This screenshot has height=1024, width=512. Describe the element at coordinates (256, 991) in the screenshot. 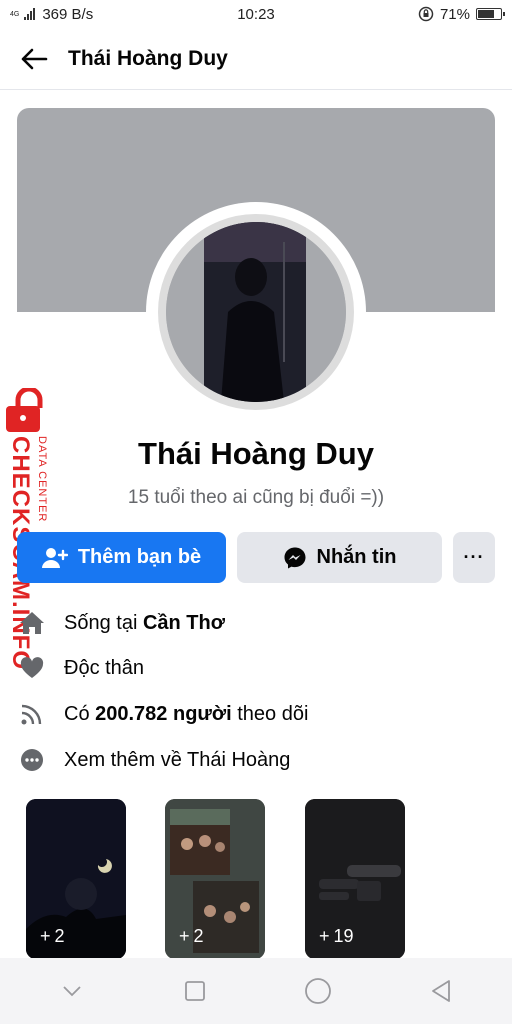

I see `system-nav-bar` at that location.